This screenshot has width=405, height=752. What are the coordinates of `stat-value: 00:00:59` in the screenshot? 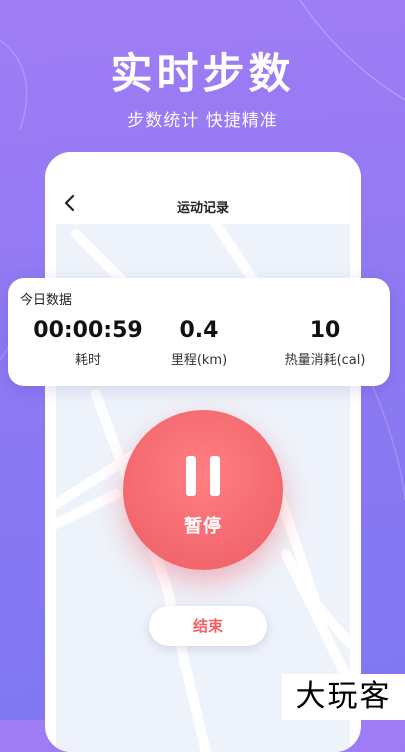 It's located at (88, 330).